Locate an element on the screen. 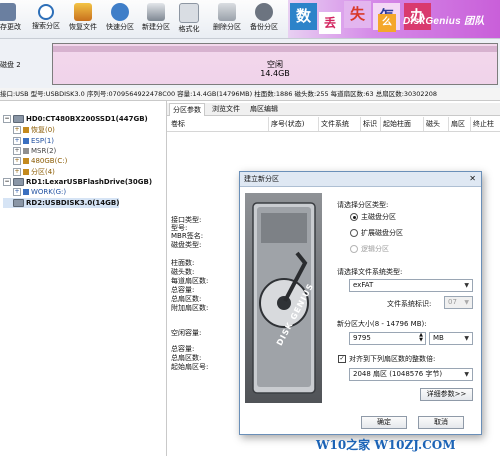  size-unit-value: MB is located at coordinates (438, 338).